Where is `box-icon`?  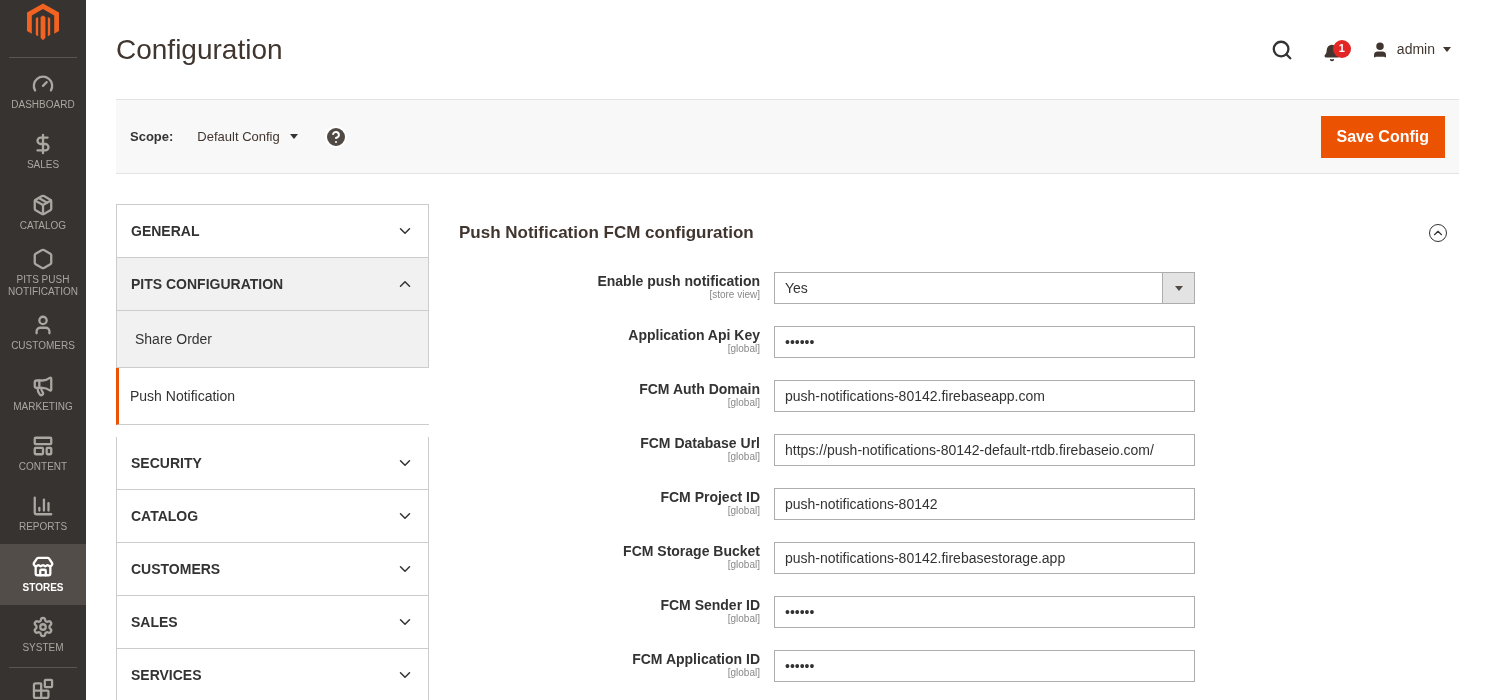
box-icon is located at coordinates (43, 204).